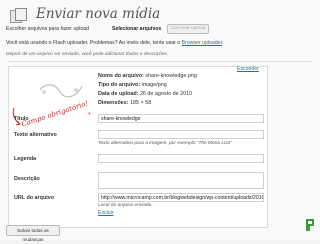 This screenshot has width=320, height=244. Describe the element at coordinates (181, 134) in the screenshot. I see `alt-text-input` at that location.